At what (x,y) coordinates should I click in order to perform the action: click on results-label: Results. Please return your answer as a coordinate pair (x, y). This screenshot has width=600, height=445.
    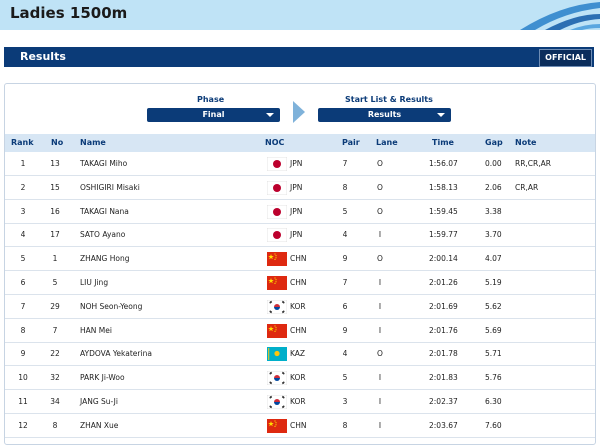
    Looking at the image, I should click on (43, 56).